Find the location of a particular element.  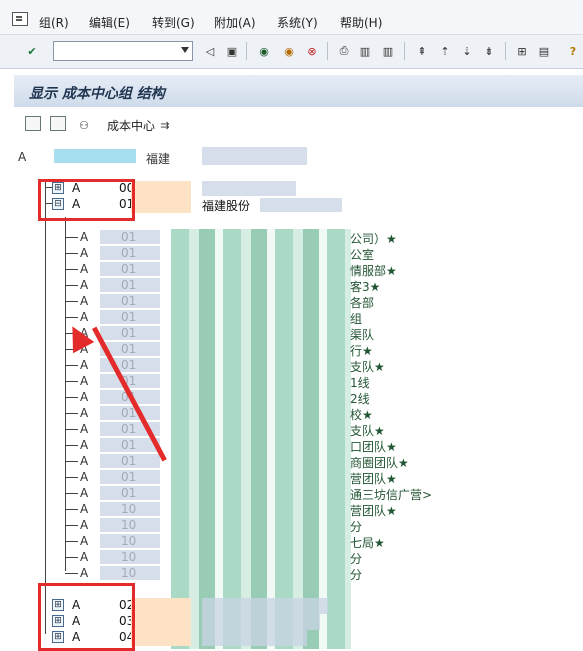

root-name: 福建 is located at coordinates (158, 159).